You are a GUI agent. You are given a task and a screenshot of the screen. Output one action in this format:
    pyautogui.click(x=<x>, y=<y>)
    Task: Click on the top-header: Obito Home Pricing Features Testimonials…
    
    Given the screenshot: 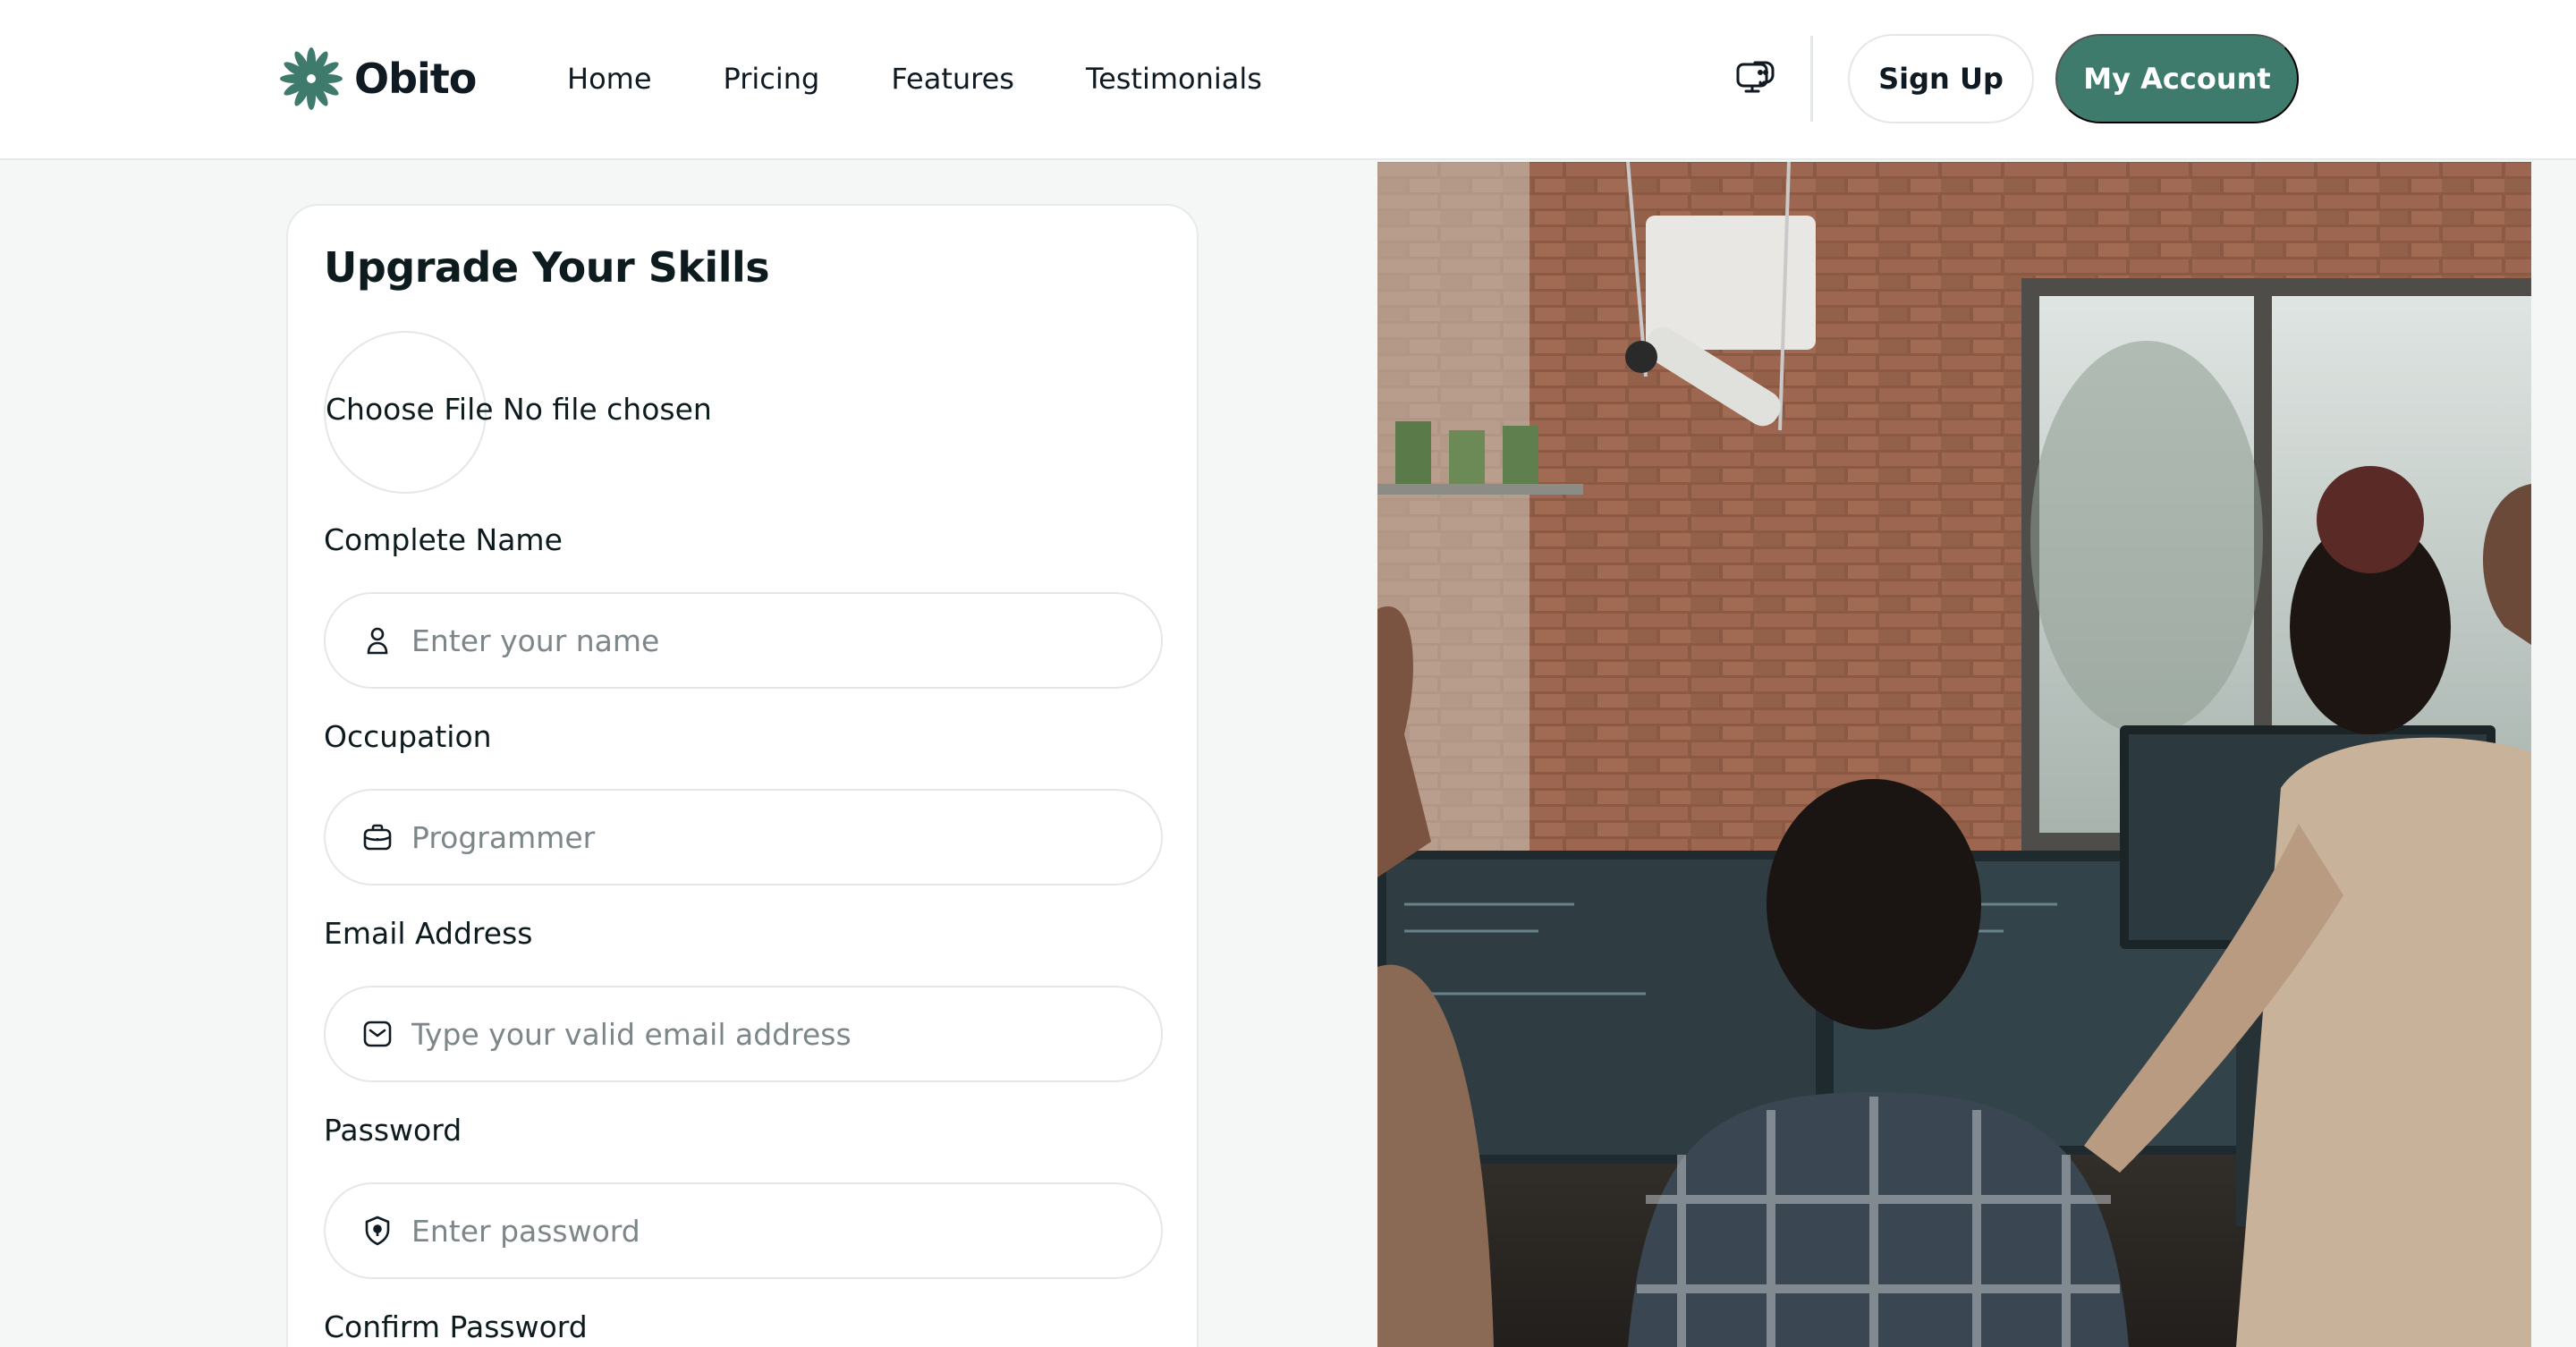 What is the action you would take?
    pyautogui.click(x=1288, y=80)
    